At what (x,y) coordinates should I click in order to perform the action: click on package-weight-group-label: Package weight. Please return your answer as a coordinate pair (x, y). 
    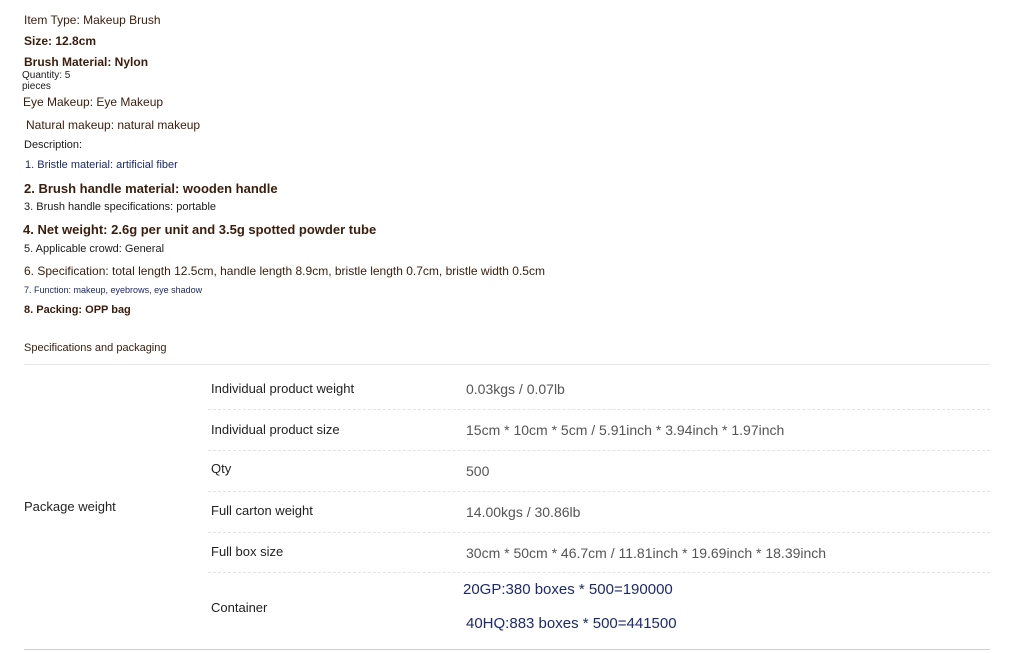
    Looking at the image, I should click on (70, 506).